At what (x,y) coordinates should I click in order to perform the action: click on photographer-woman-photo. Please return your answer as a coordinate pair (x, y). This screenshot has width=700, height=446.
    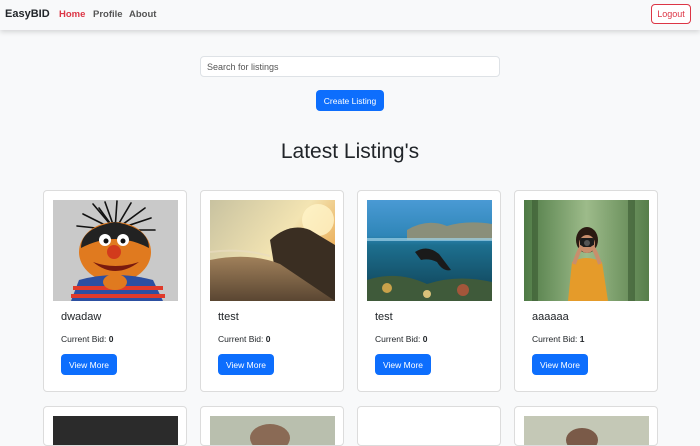
    Looking at the image, I should click on (586, 250).